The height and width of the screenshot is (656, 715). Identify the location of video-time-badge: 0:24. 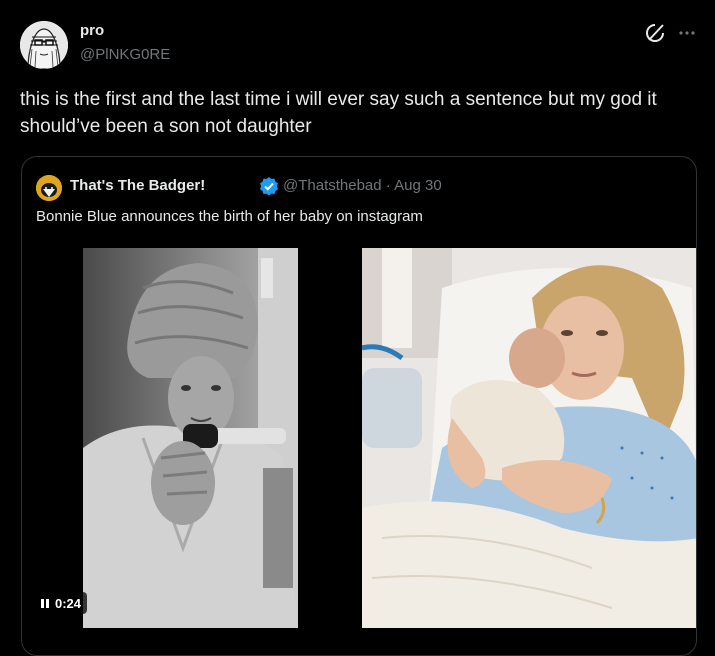
(61, 603).